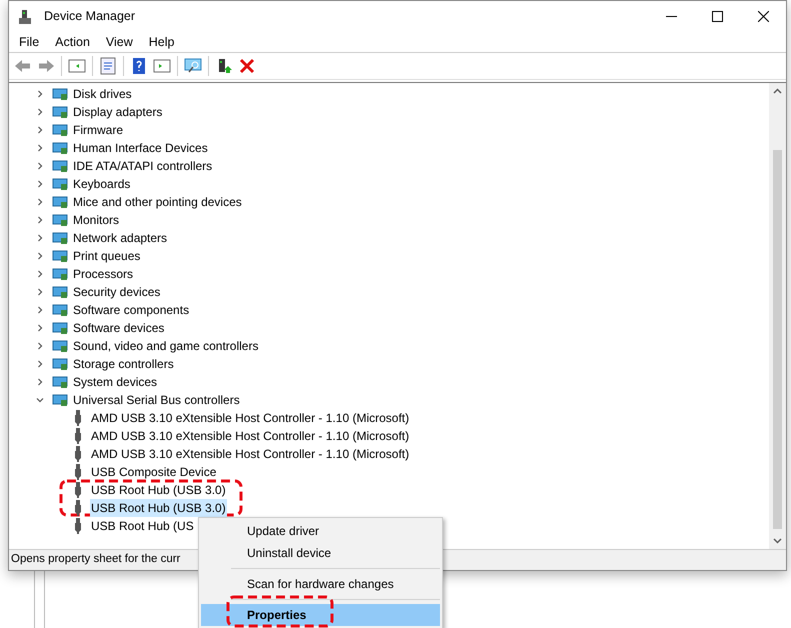 The height and width of the screenshot is (628, 791). What do you see at coordinates (131, 310) in the screenshot?
I see `tree-item: Software components` at bounding box center [131, 310].